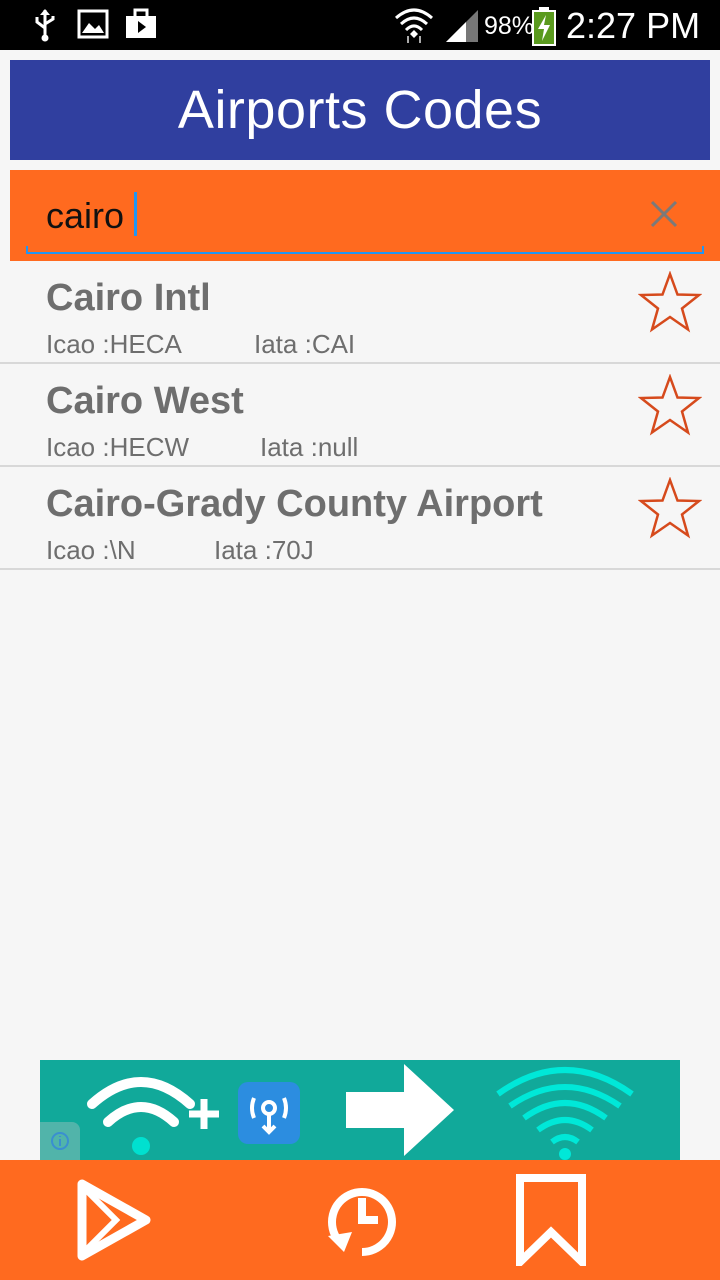  Describe the element at coordinates (141, 23) in the screenshot. I see `briefcase-icon` at that location.